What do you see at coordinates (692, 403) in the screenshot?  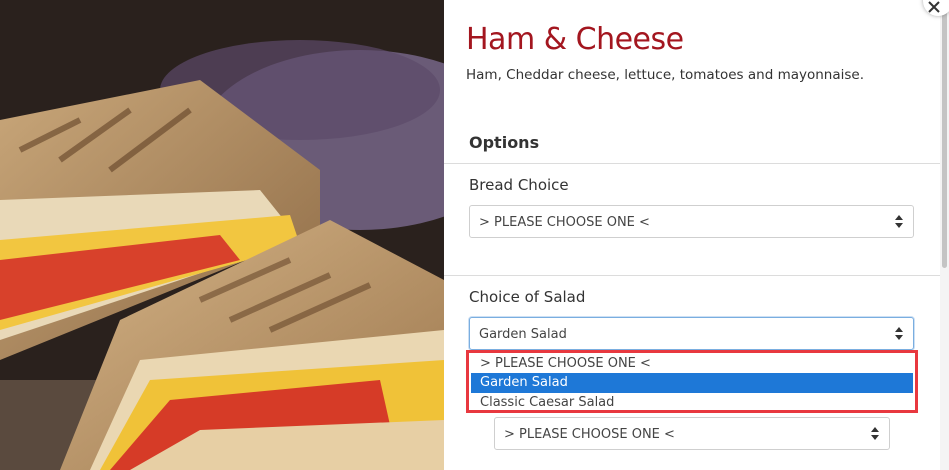 I see `dropdown-option: Classic Caesar Salad` at bounding box center [692, 403].